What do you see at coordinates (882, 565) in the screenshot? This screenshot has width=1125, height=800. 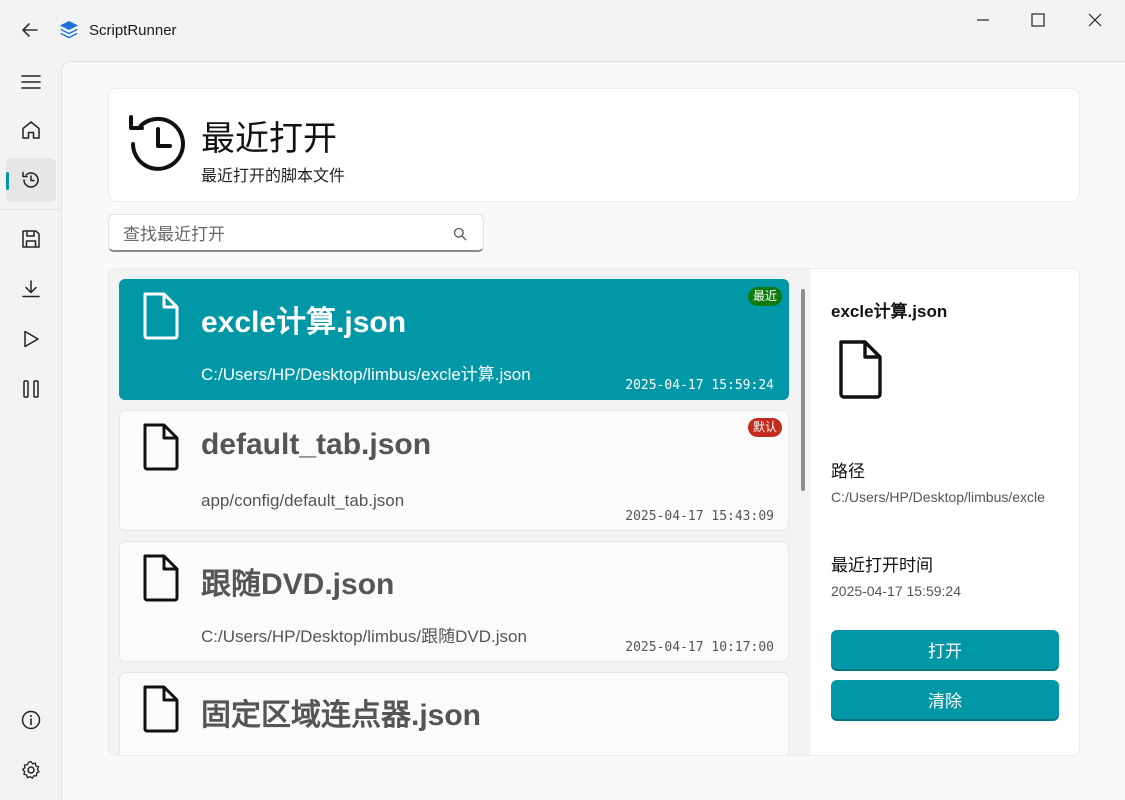 I see `time-label: 最近打开时间` at bounding box center [882, 565].